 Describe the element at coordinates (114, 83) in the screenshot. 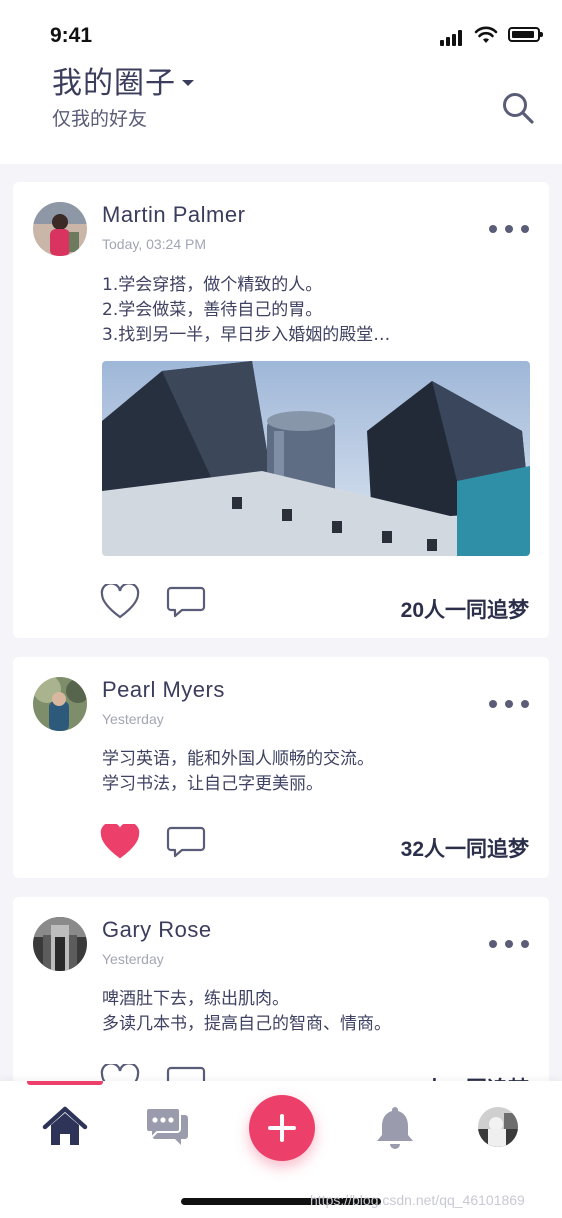

I see `page-title: 我的圈子` at that location.